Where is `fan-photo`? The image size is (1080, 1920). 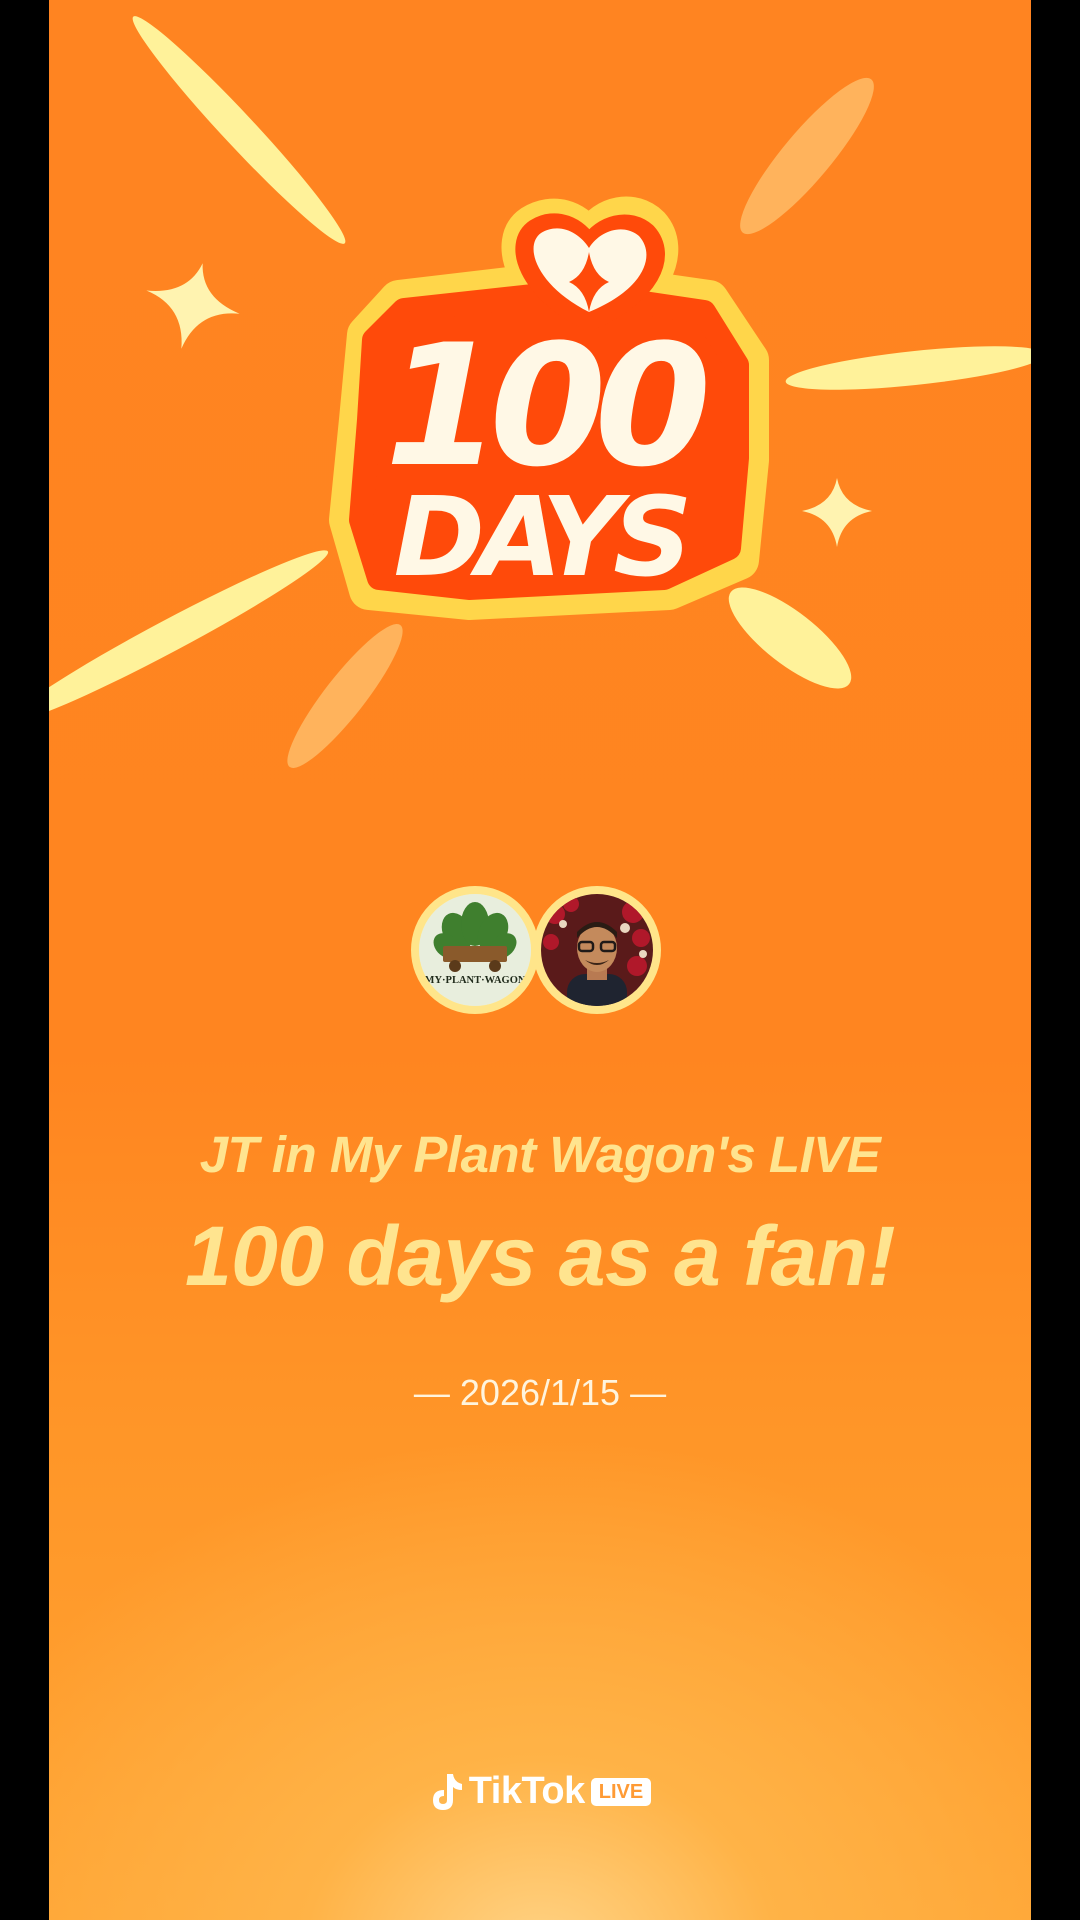
fan-photo is located at coordinates (597, 950).